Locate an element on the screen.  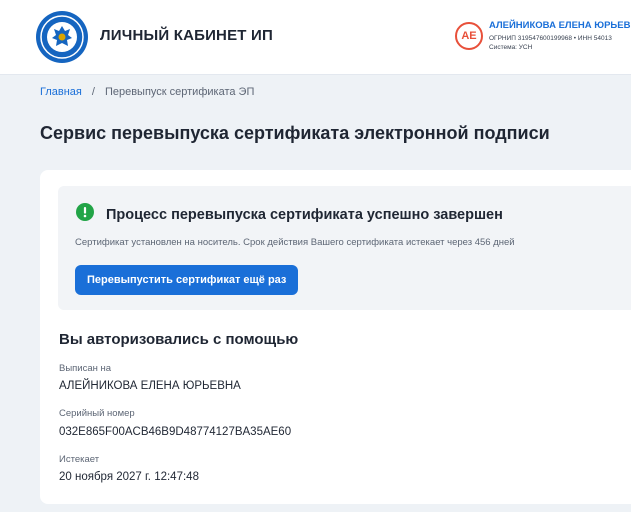
breadcrumb-current: Перевыпуск сертификата ЭП is located at coordinates (179, 92).